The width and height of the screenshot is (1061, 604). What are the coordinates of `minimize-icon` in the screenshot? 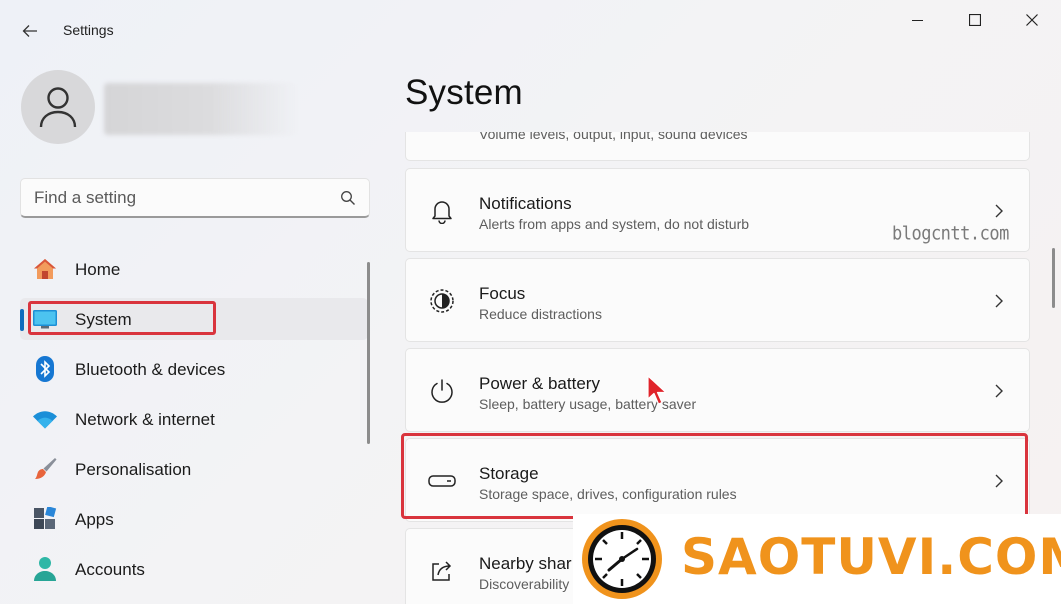 It's located at (917, 20).